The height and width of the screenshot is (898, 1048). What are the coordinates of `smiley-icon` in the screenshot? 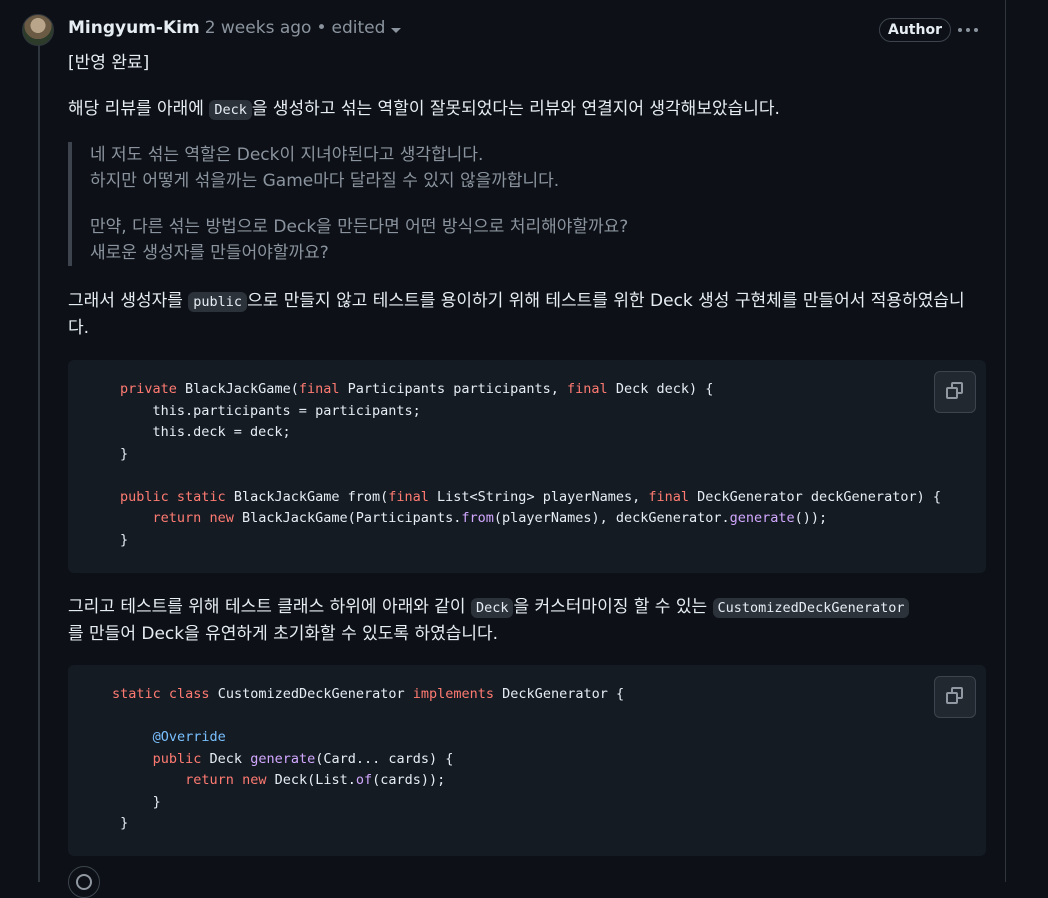 It's located at (84, 882).